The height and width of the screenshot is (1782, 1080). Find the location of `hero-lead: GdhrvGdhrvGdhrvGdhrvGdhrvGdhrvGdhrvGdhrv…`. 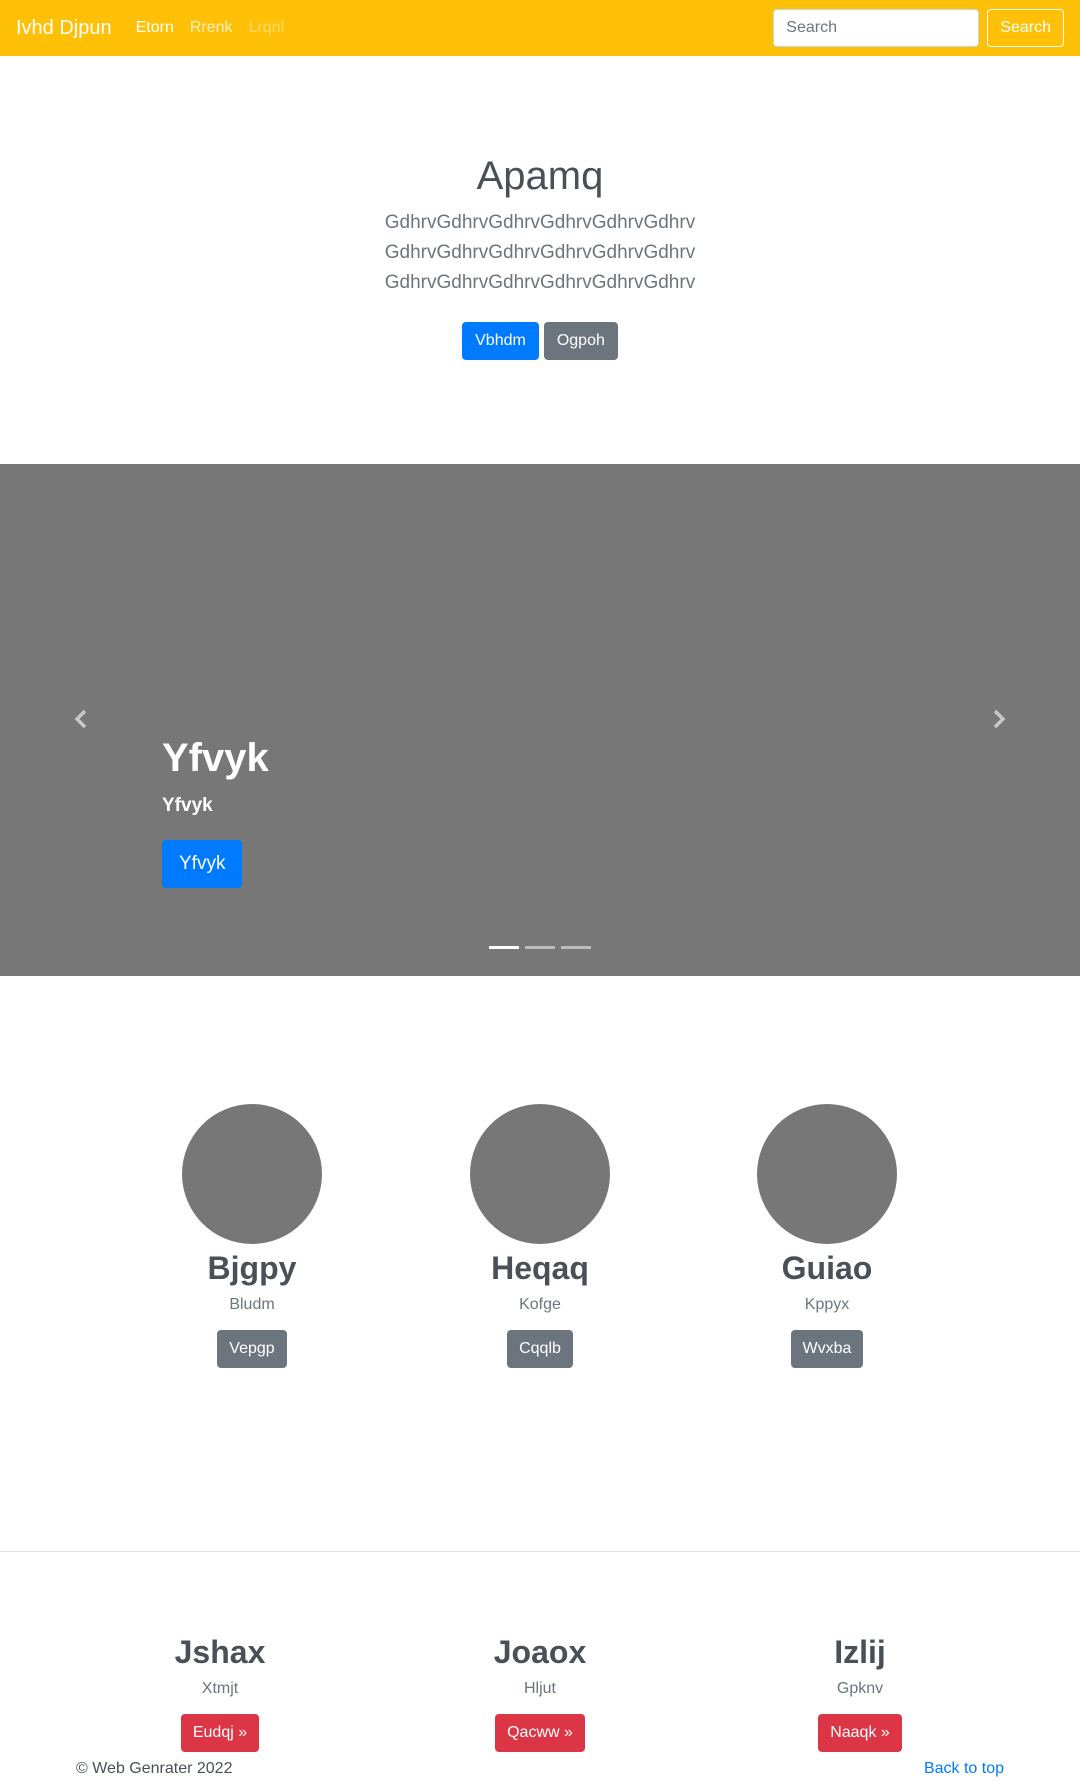

hero-lead: GdhrvGdhrvGdhrvGdhrvGdhrvGdhrvGdhrvGdhrv… is located at coordinates (540, 252).